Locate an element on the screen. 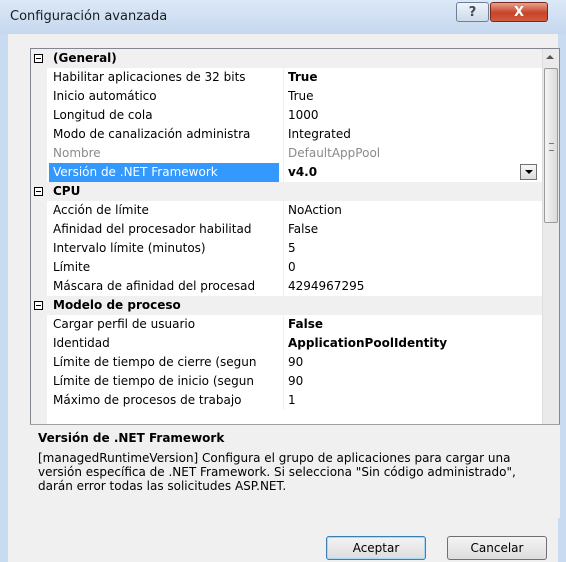 This screenshot has width=566, height=562. window-title: Configuración avanzada is located at coordinates (89, 16).